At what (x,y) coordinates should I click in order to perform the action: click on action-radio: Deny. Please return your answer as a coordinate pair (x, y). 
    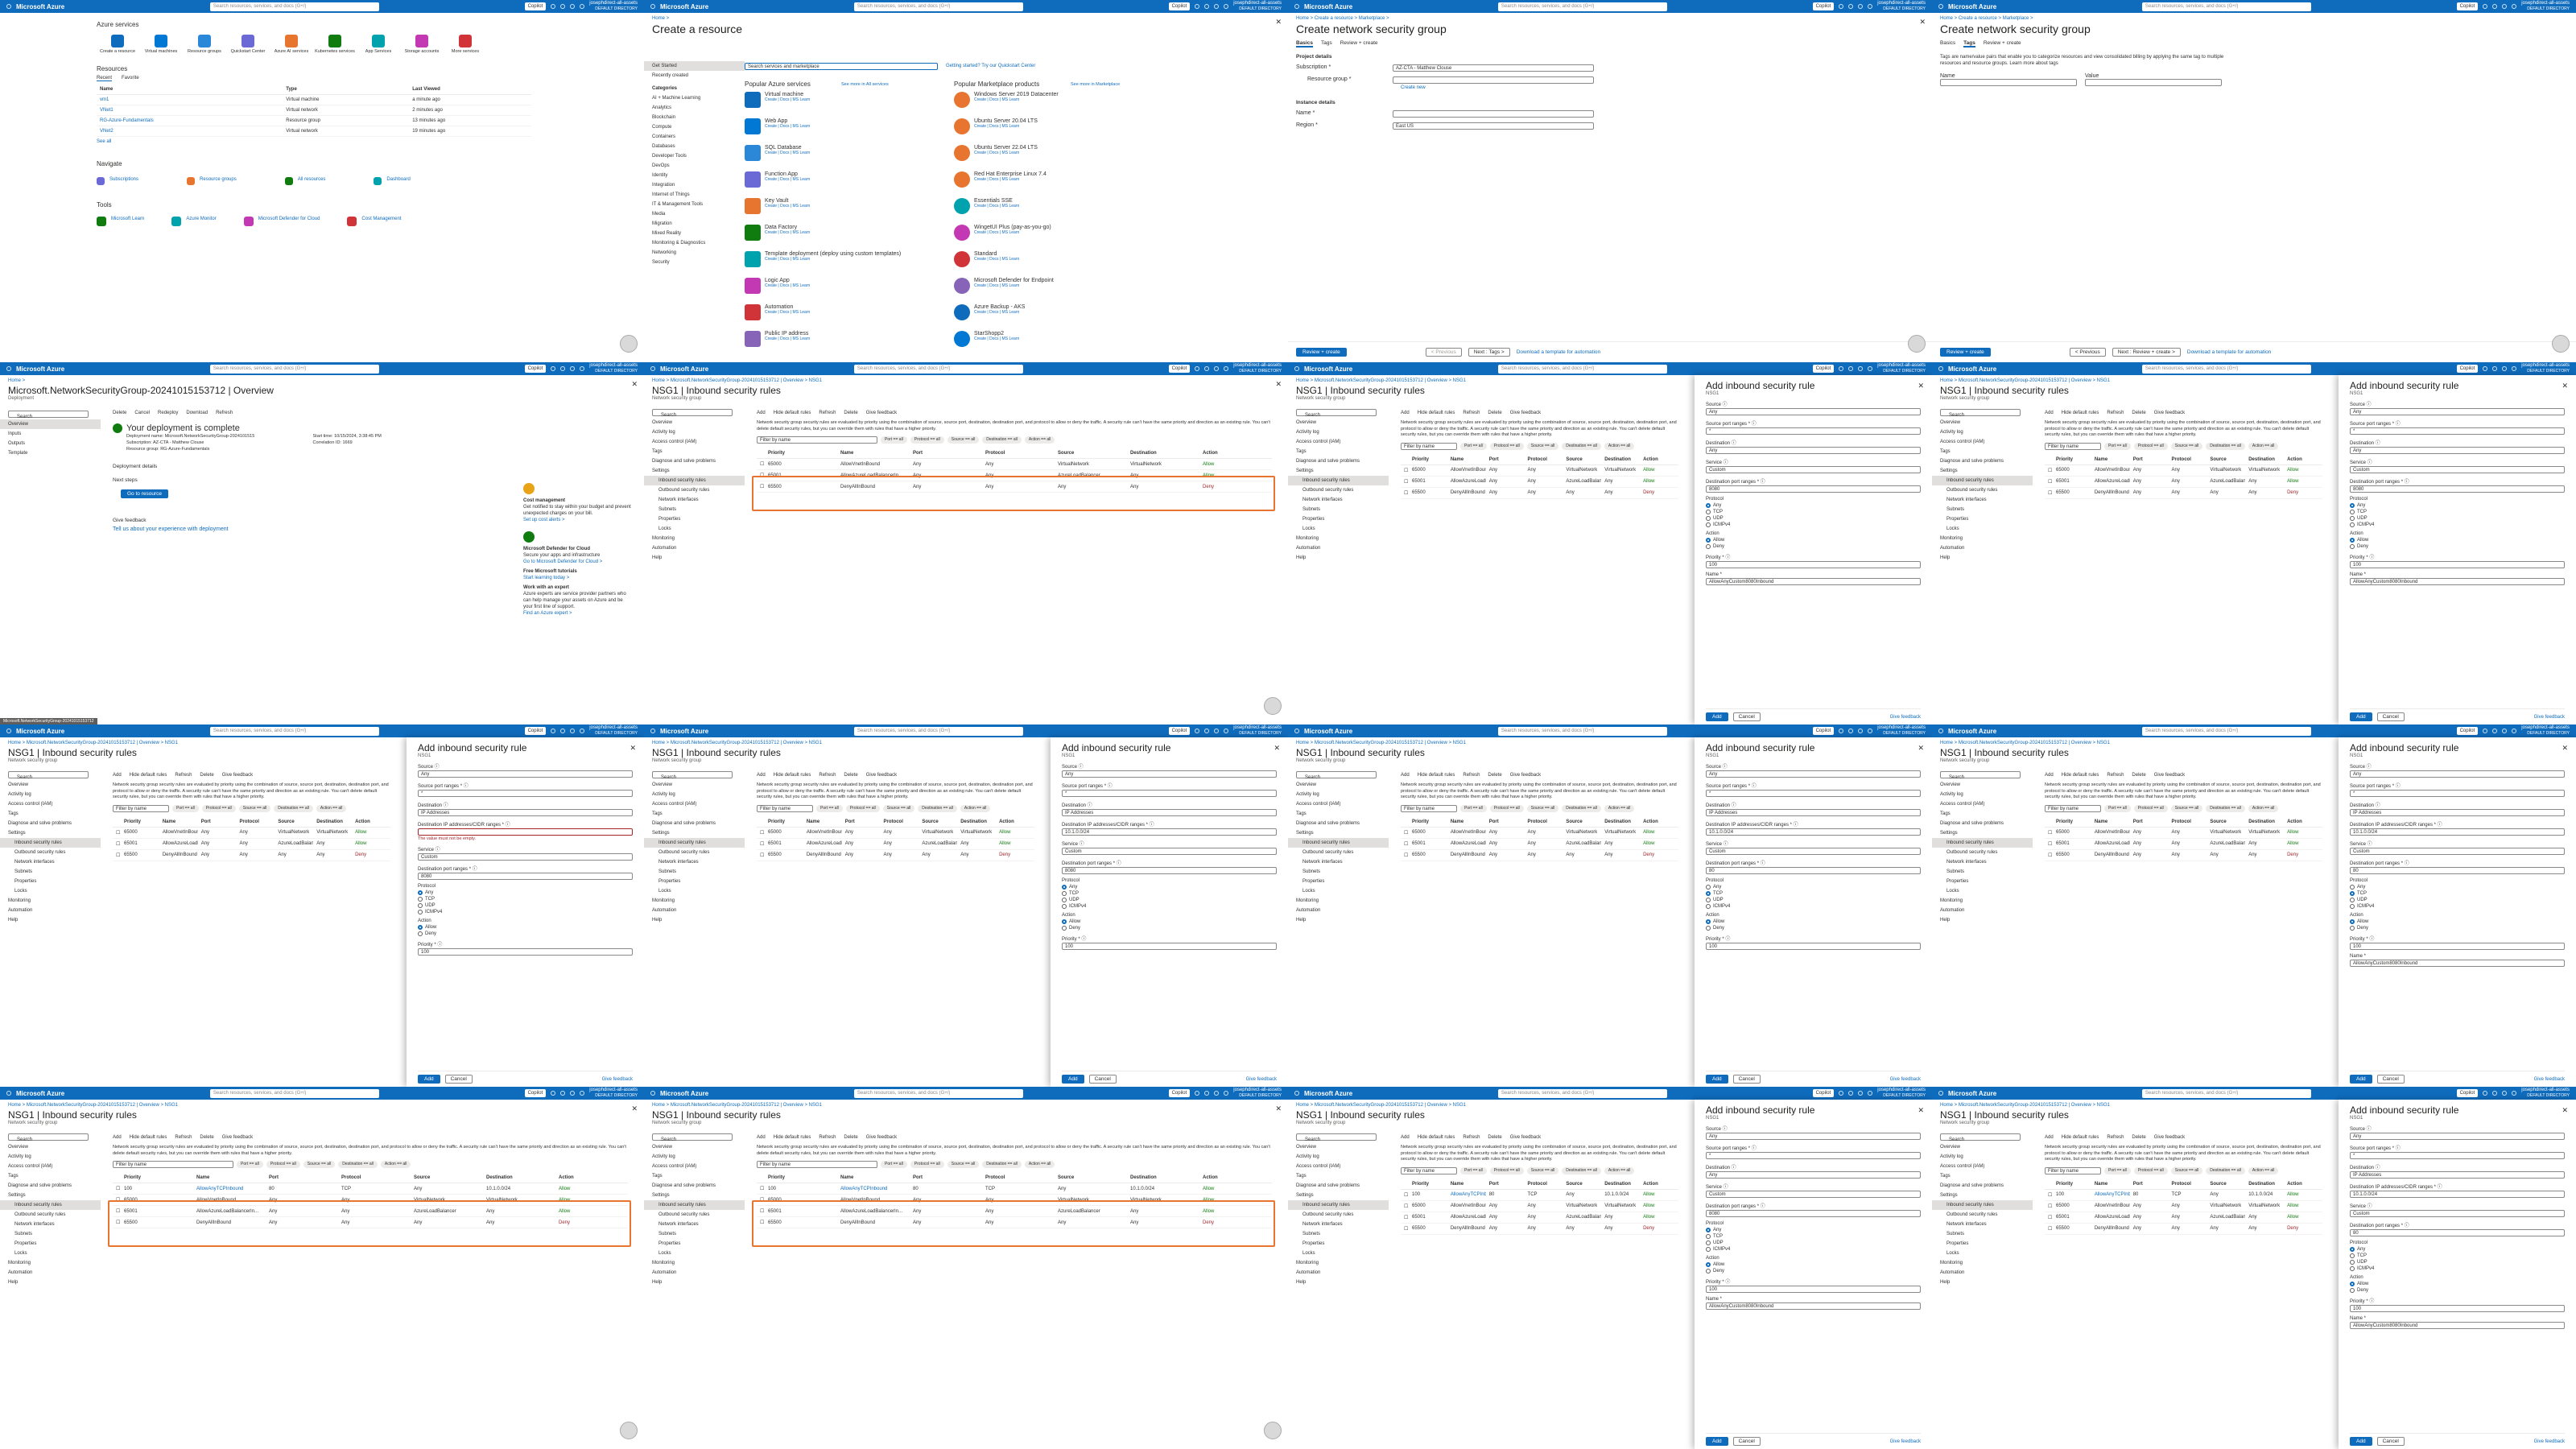
    Looking at the image, I should click on (1813, 928).